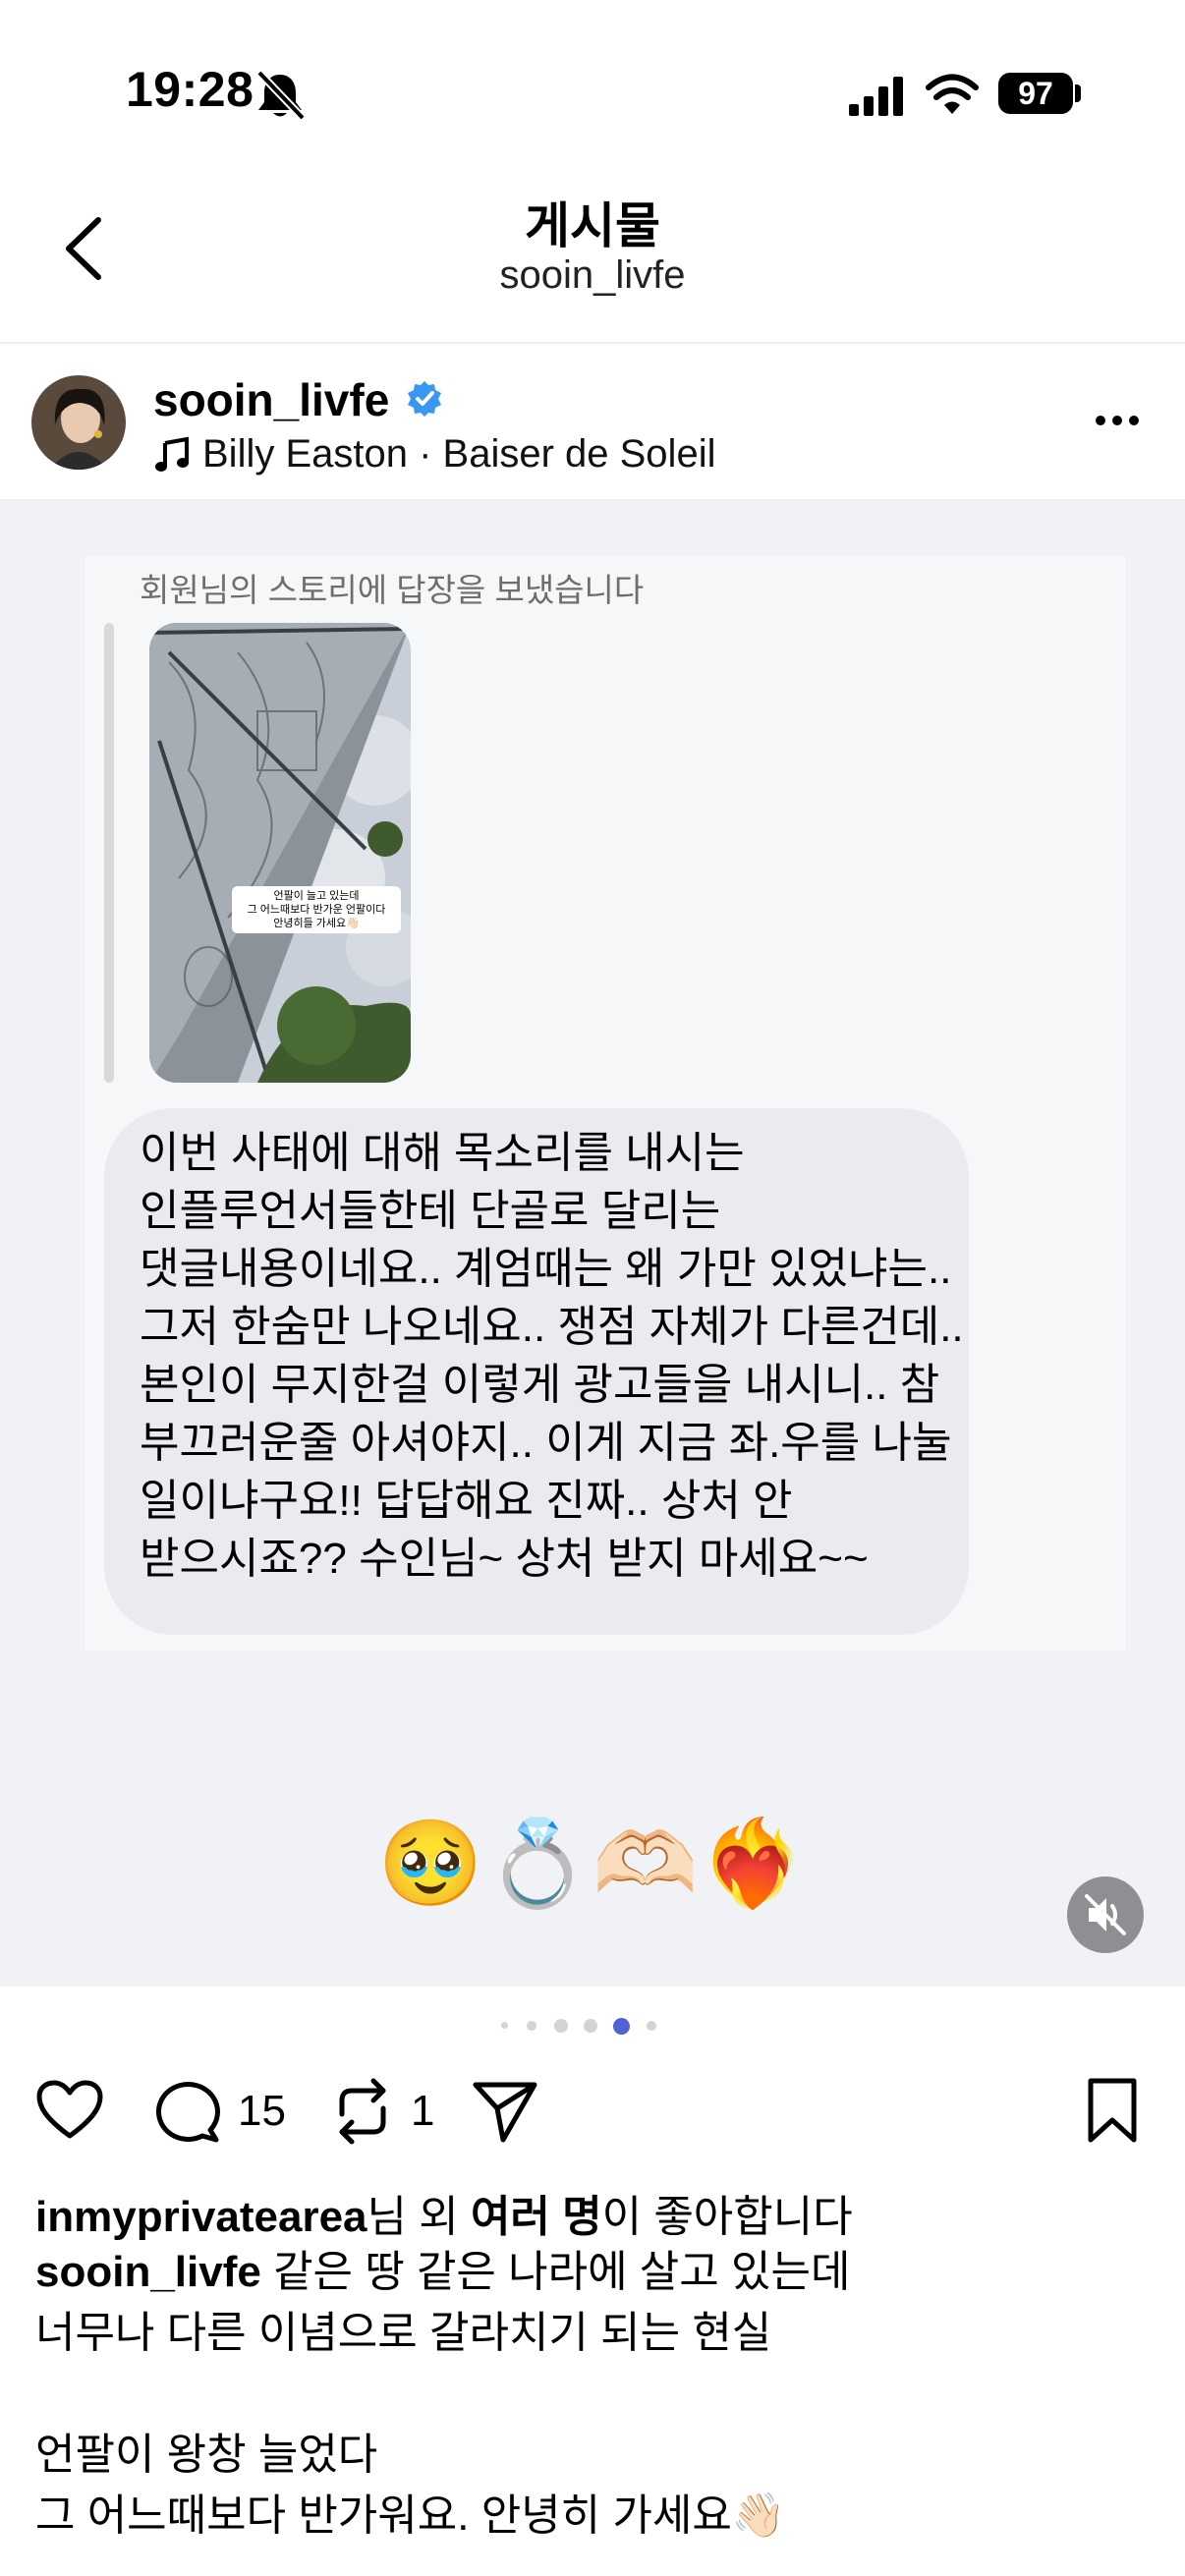  I want to click on mute-button, so click(1106, 1914).